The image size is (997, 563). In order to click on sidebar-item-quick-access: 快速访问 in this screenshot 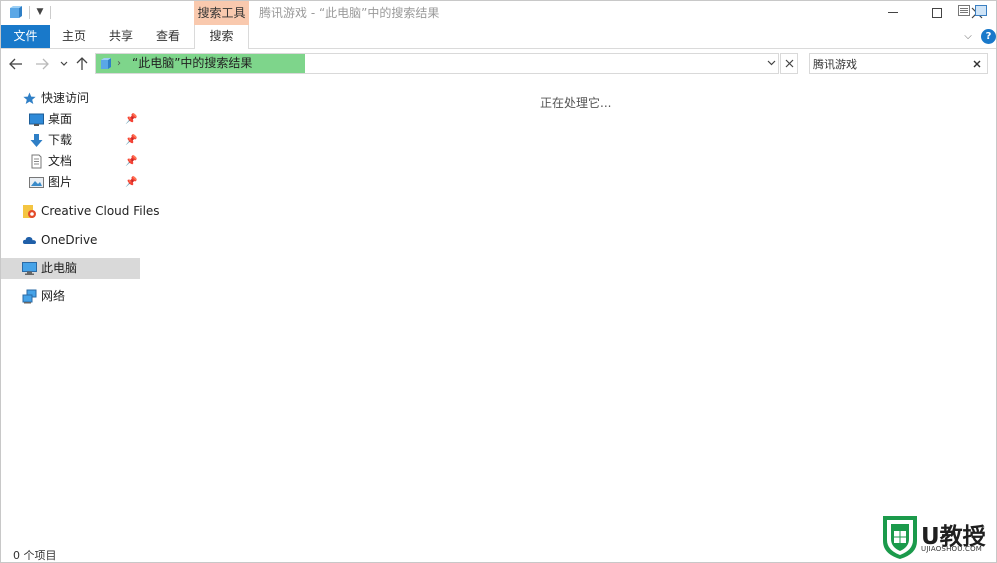, I will do `click(70, 98)`.